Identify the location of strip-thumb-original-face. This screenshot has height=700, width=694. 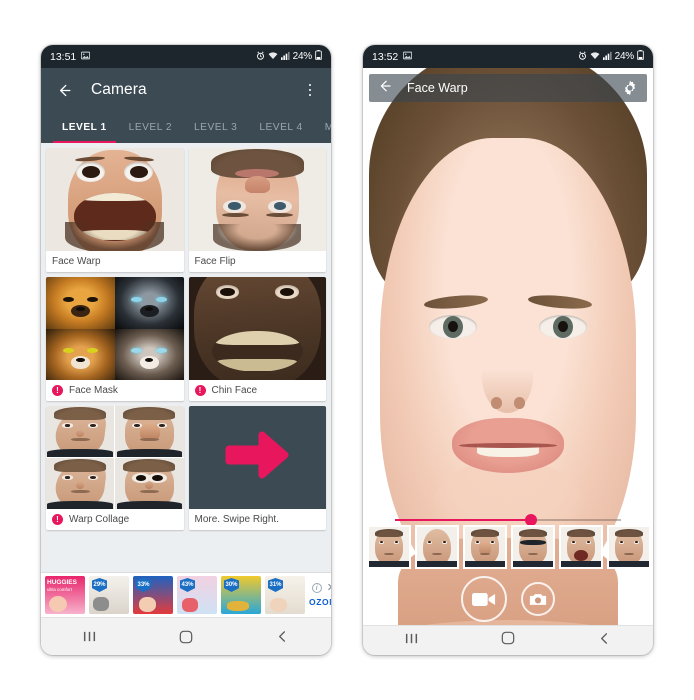
(389, 547).